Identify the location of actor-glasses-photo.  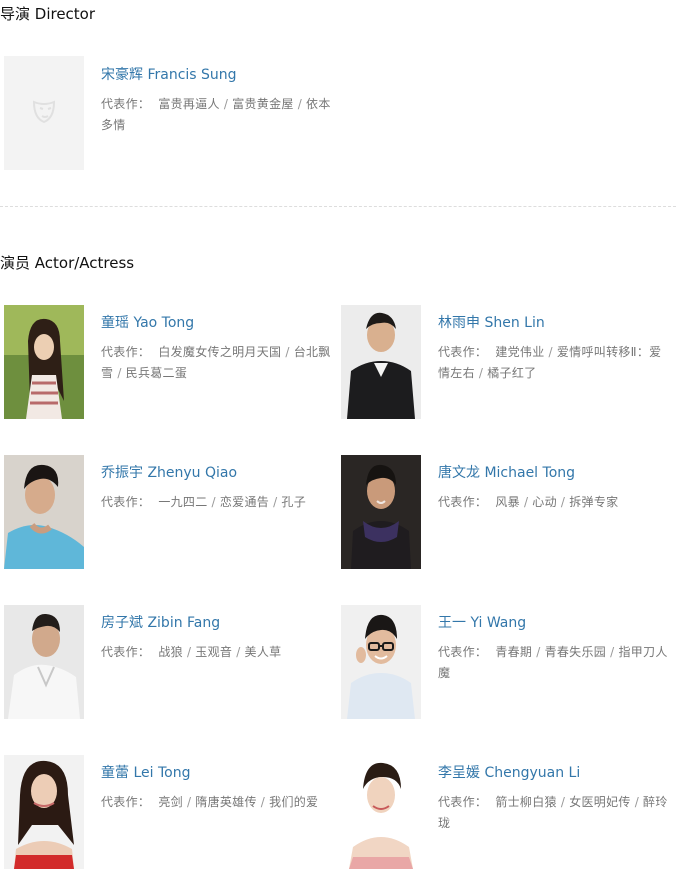
(381, 662).